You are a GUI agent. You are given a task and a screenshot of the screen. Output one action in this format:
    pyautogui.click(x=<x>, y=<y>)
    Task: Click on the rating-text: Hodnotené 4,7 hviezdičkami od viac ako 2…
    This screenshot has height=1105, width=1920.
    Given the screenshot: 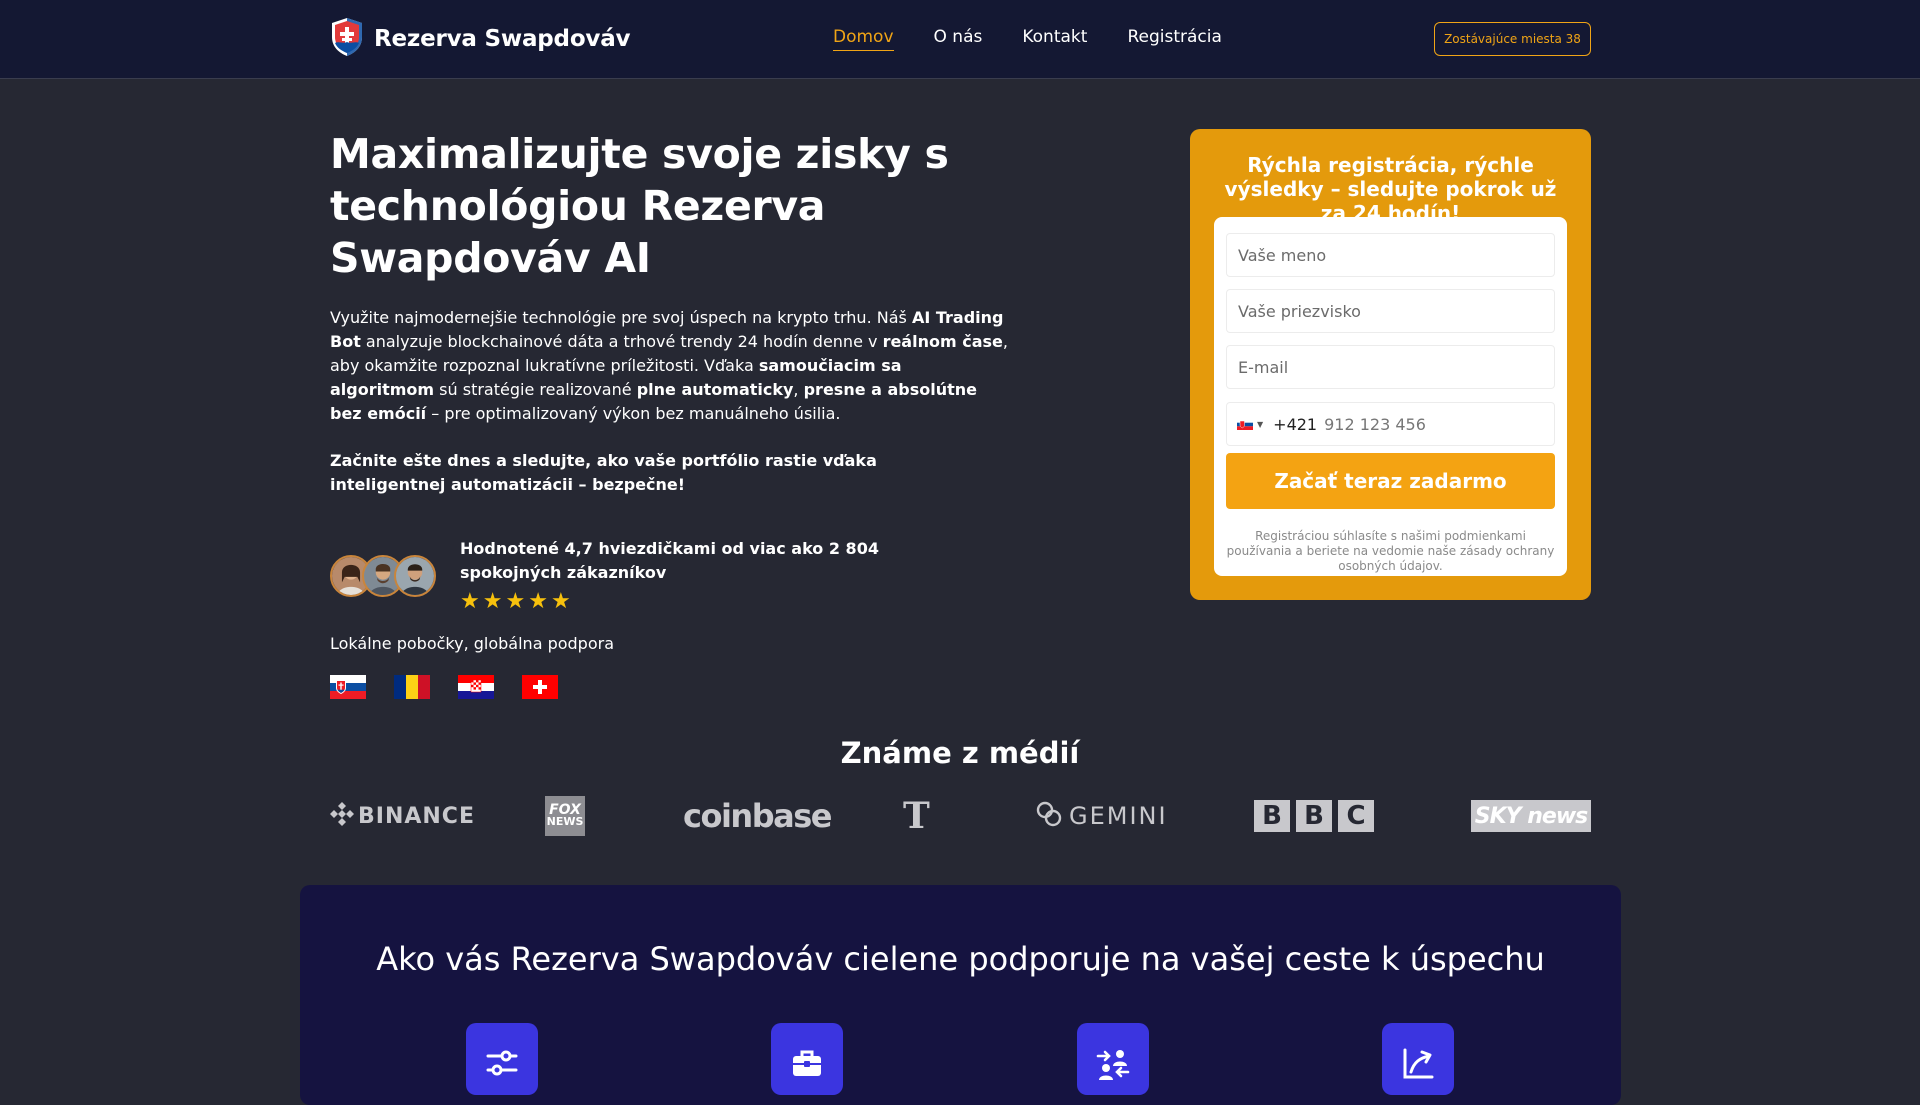 What is the action you would take?
    pyautogui.click(x=669, y=560)
    